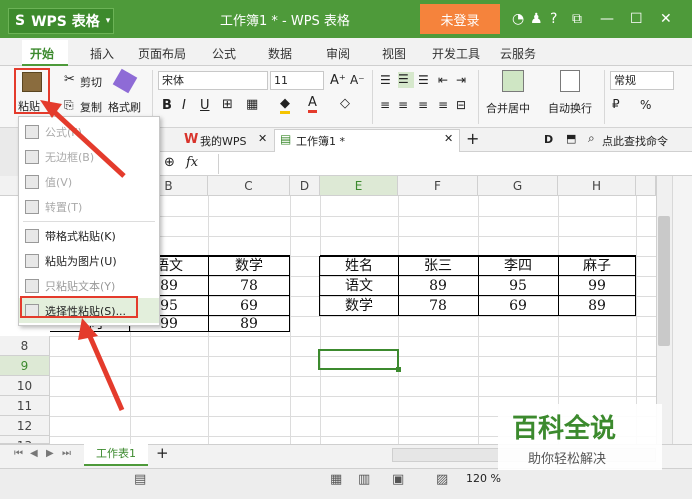  What do you see at coordinates (18, 453) in the screenshot?
I see `first-sheet-icon: ⏮` at bounding box center [18, 453].